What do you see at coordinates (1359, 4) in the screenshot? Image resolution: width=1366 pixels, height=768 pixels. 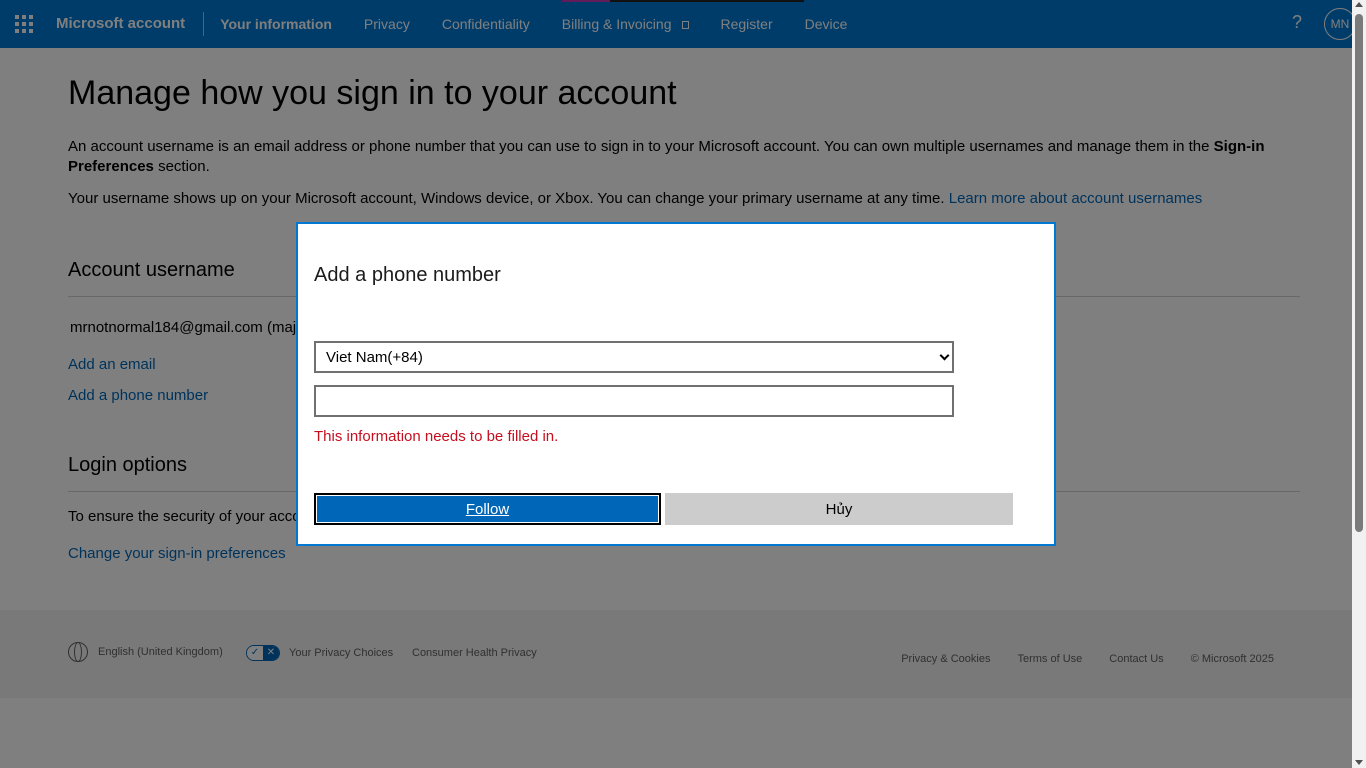 I see `scroll-up-icon` at bounding box center [1359, 4].